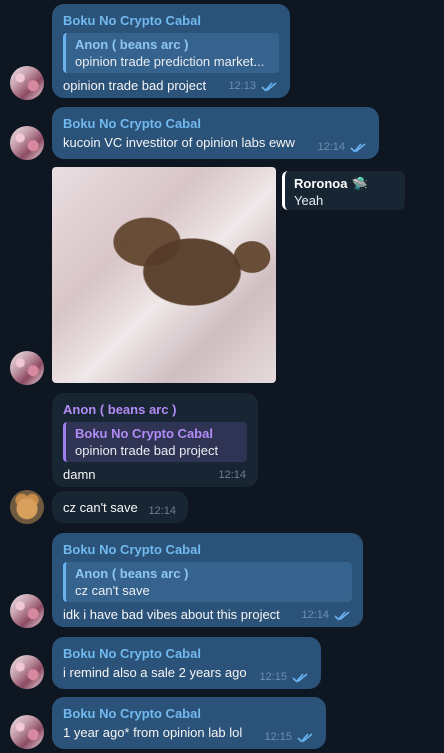 Image resolution: width=444 pixels, height=753 pixels. What do you see at coordinates (164, 275) in the screenshot?
I see `photo-attachment` at bounding box center [164, 275].